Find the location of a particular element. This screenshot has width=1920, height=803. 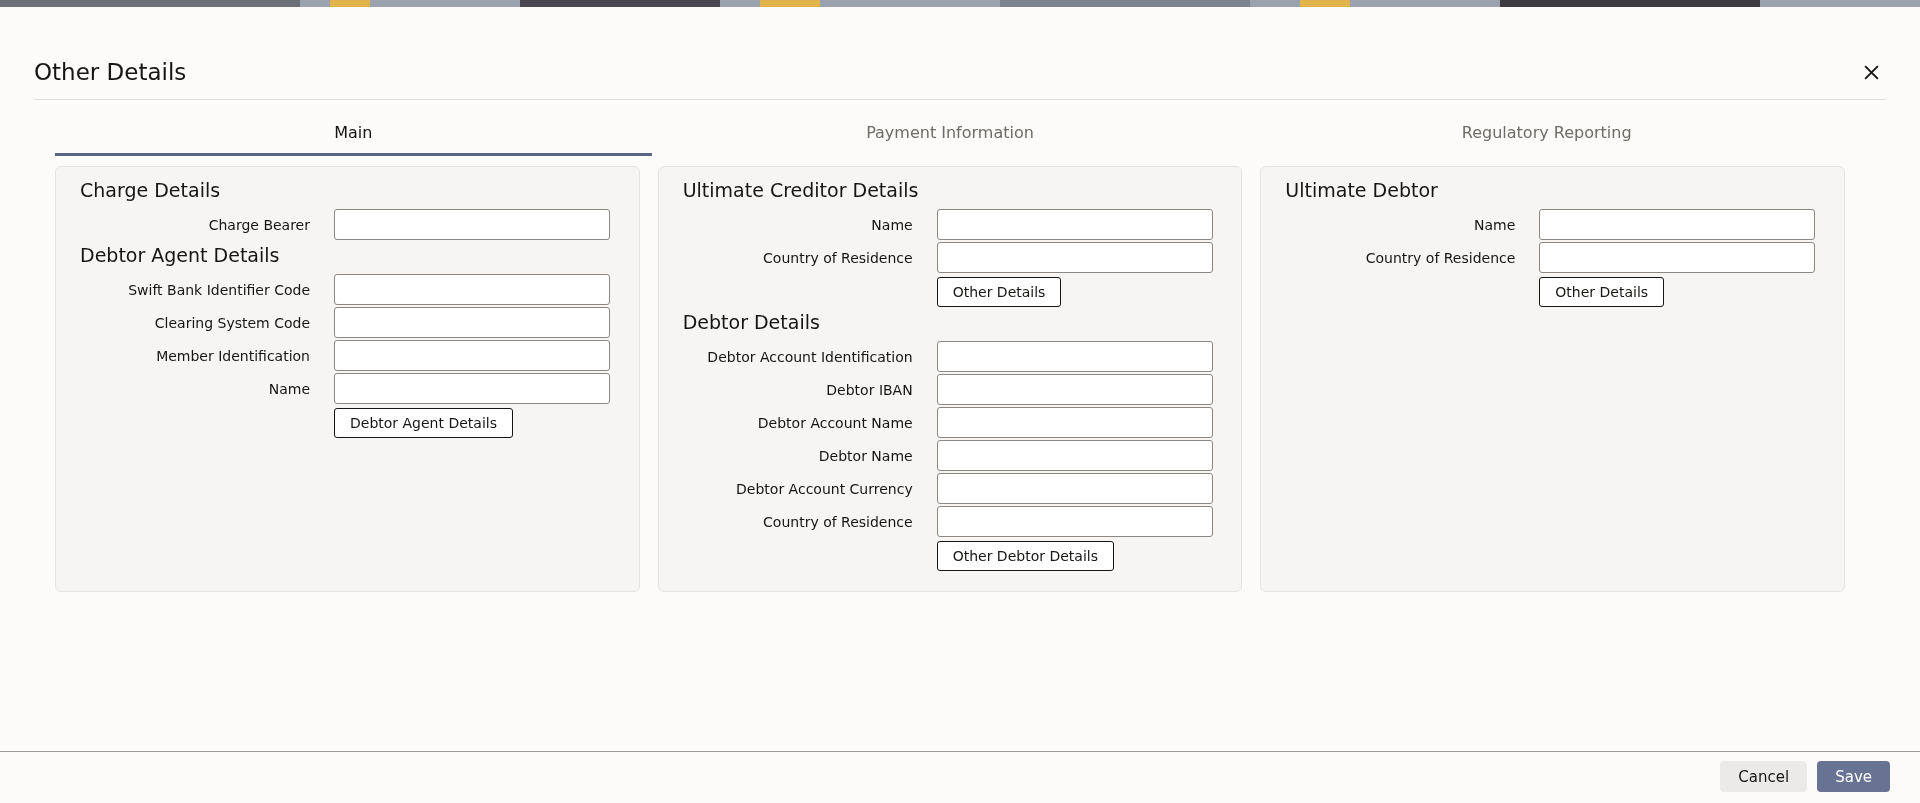

section-heading: Charge Details is located at coordinates (151, 190).